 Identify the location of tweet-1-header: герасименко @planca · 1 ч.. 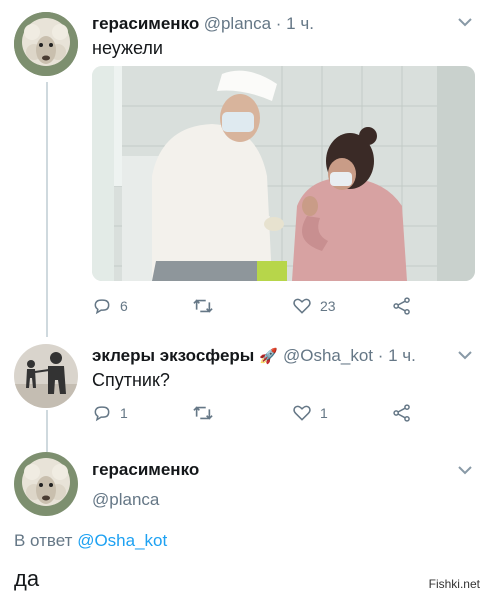
(203, 24).